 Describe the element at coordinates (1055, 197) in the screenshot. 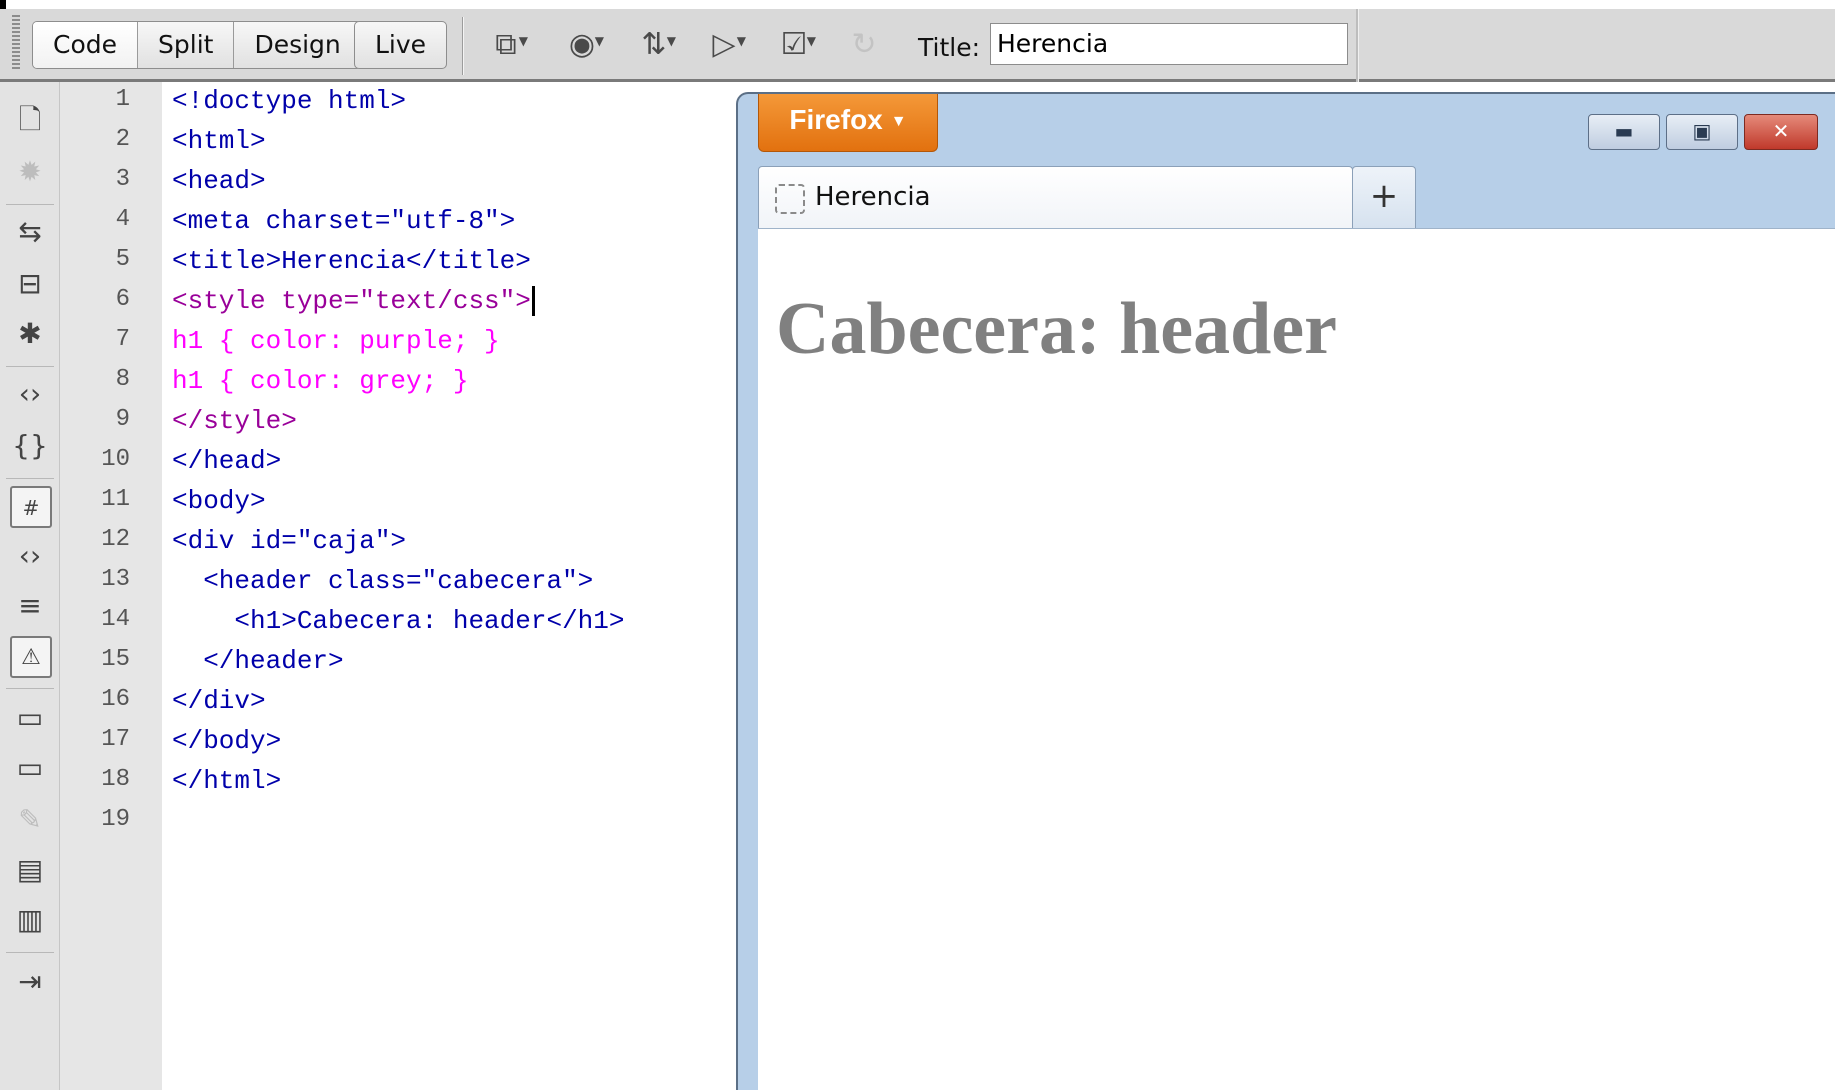

I see `browser-tab: Herencia` at that location.